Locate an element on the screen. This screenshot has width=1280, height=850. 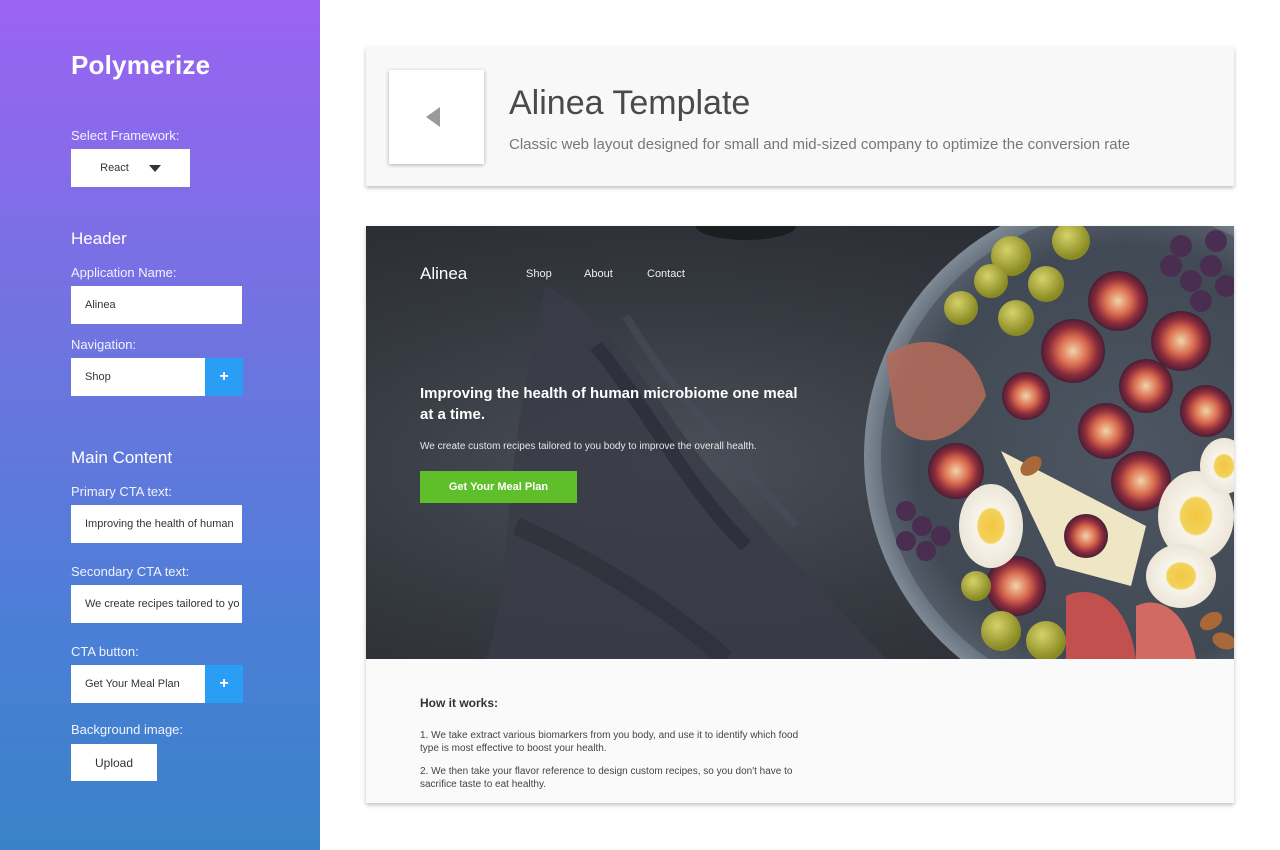
cta-button-field is located at coordinates (138, 684).